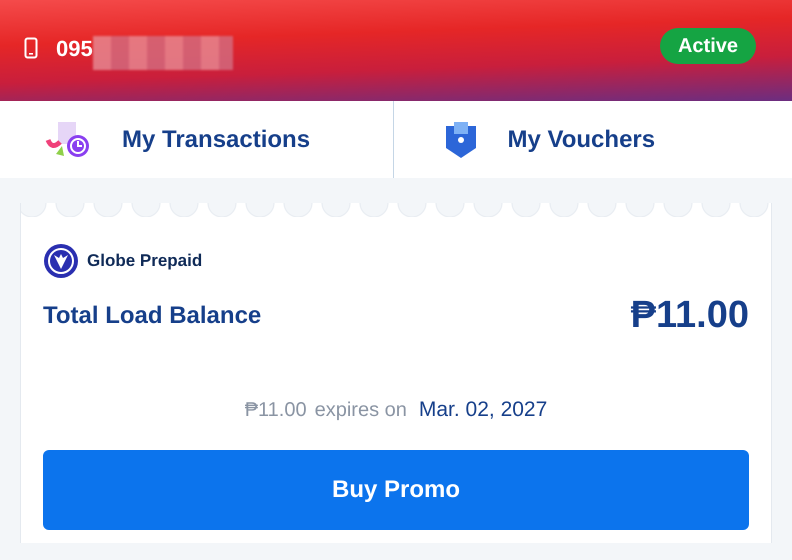 Image resolution: width=792 pixels, height=560 pixels. What do you see at coordinates (152, 315) in the screenshot?
I see `balance-label: Total Load Balance` at bounding box center [152, 315].